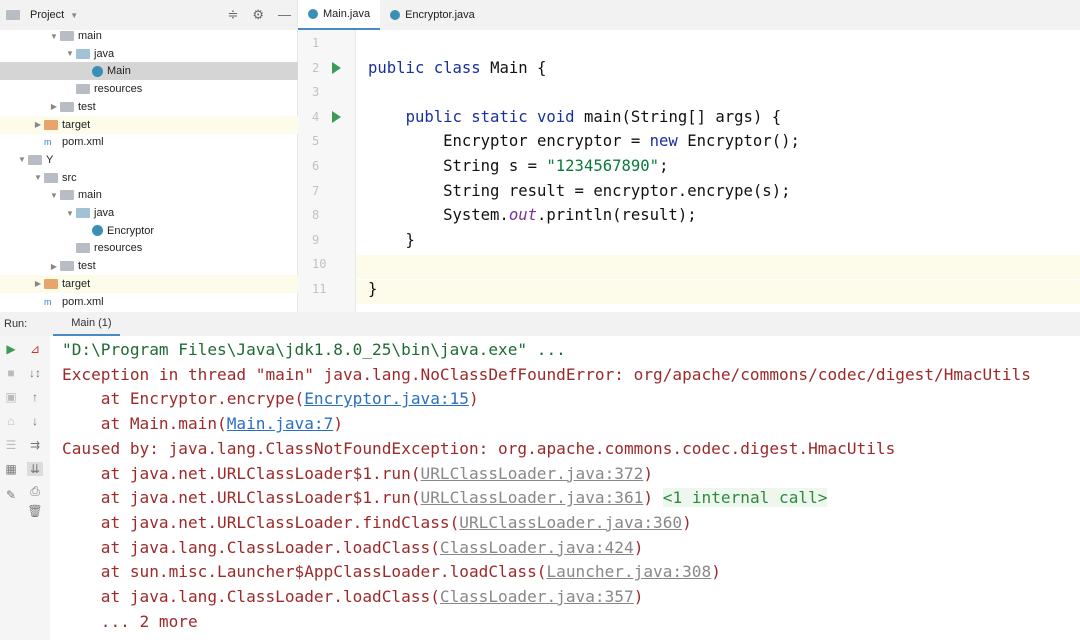  What do you see at coordinates (149, 231) in the screenshot?
I see `tree-item: Encryptor` at bounding box center [149, 231].